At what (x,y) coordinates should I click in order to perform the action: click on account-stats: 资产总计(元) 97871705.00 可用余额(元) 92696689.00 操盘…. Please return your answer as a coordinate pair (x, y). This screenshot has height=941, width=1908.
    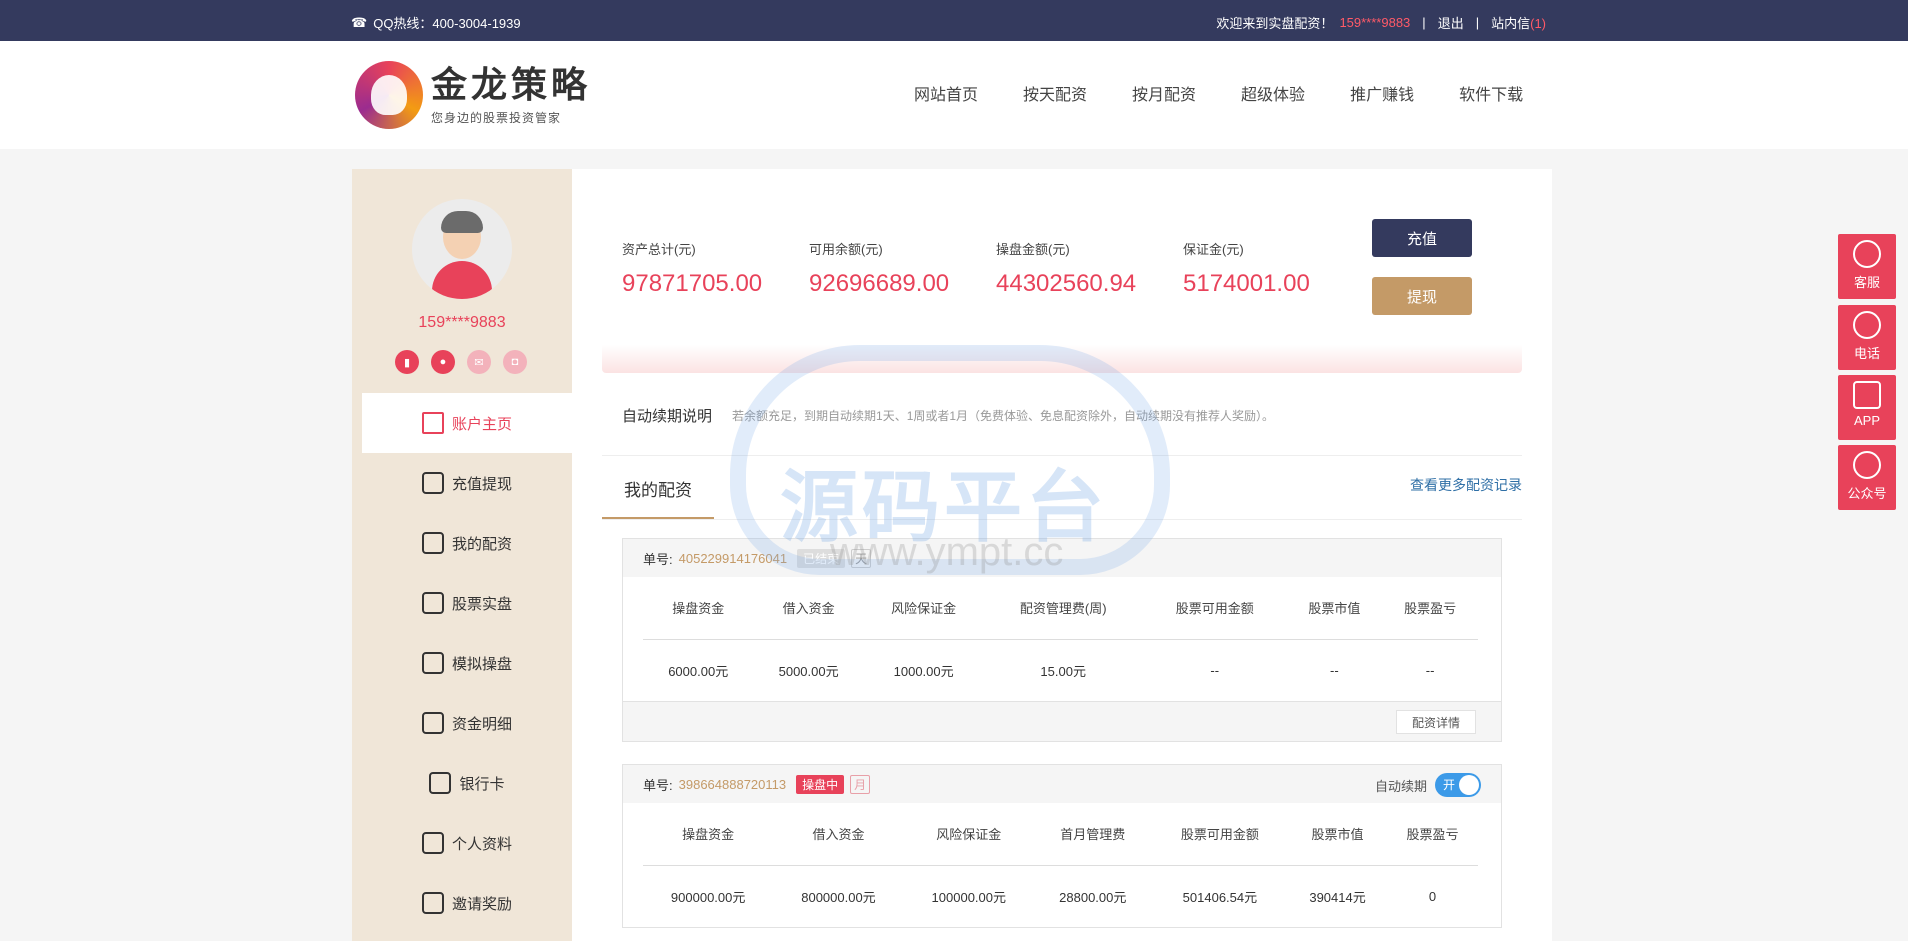
    Looking at the image, I should click on (996, 268).